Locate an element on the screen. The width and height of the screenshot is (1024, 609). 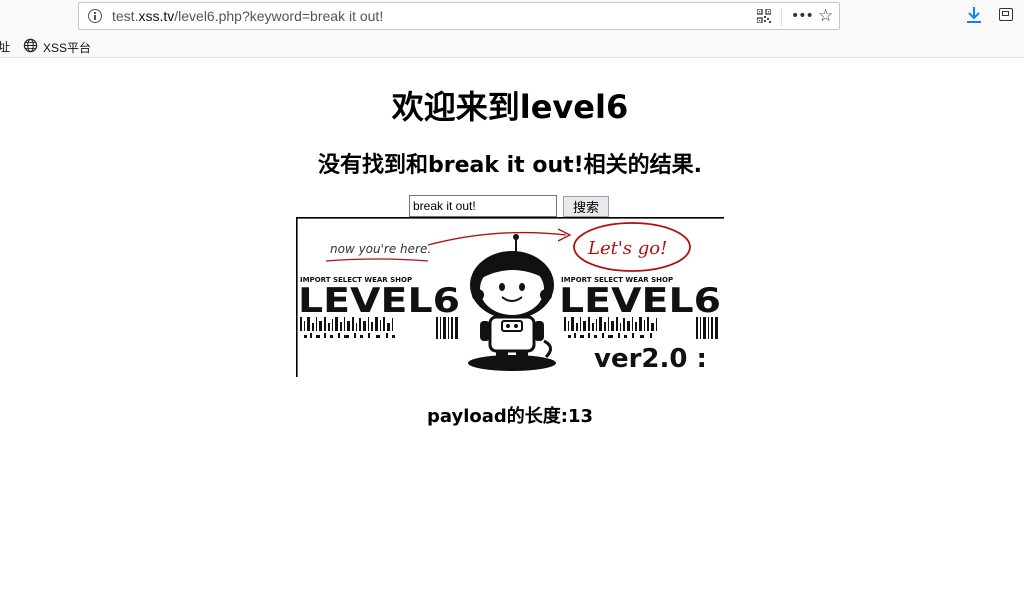
url-path: /level6.php?keyword=break it out! is located at coordinates (279, 16).